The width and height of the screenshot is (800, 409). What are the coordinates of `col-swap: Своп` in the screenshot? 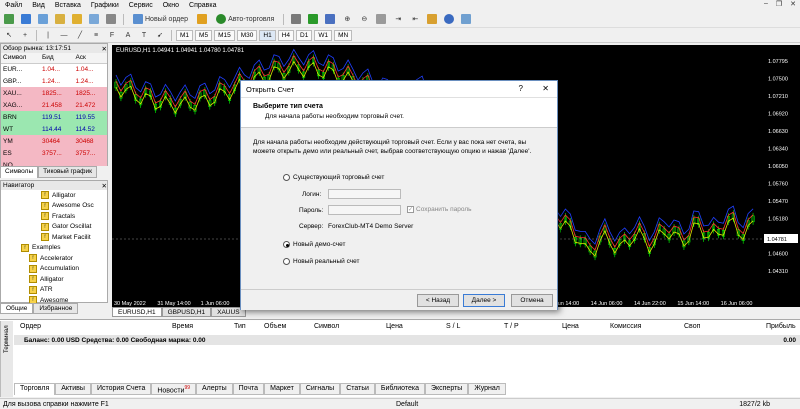 It's located at (692, 326).